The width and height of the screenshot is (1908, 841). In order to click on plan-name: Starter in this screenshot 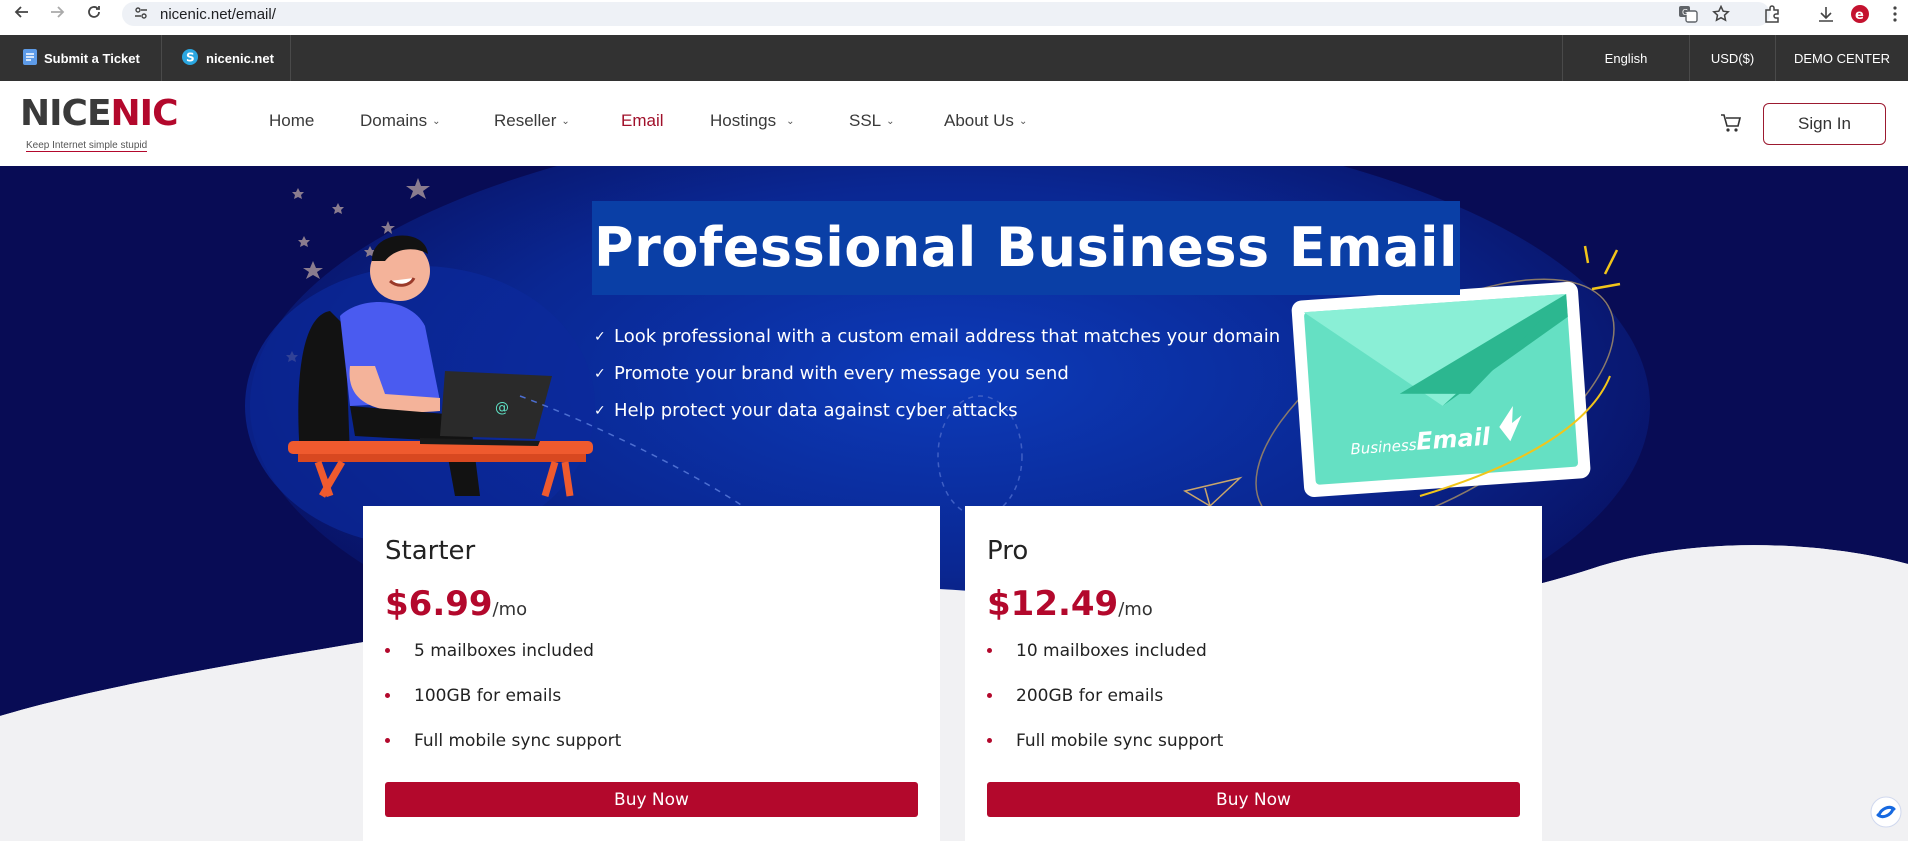, I will do `click(430, 551)`.